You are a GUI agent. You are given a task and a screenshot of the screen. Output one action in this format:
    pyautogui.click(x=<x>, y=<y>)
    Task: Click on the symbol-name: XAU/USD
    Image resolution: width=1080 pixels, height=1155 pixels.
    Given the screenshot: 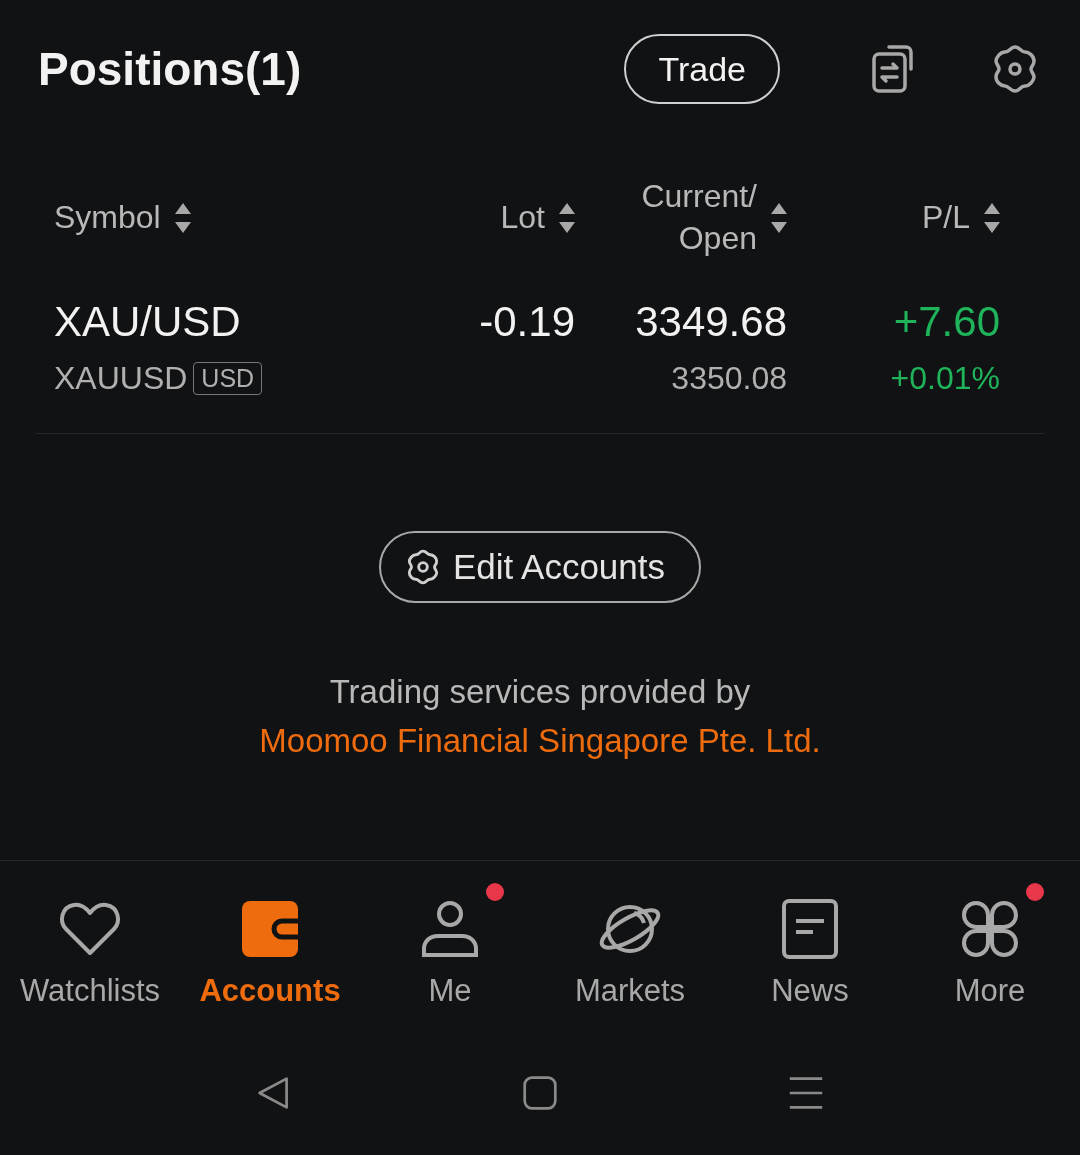 What is the action you would take?
    pyautogui.click(x=148, y=322)
    